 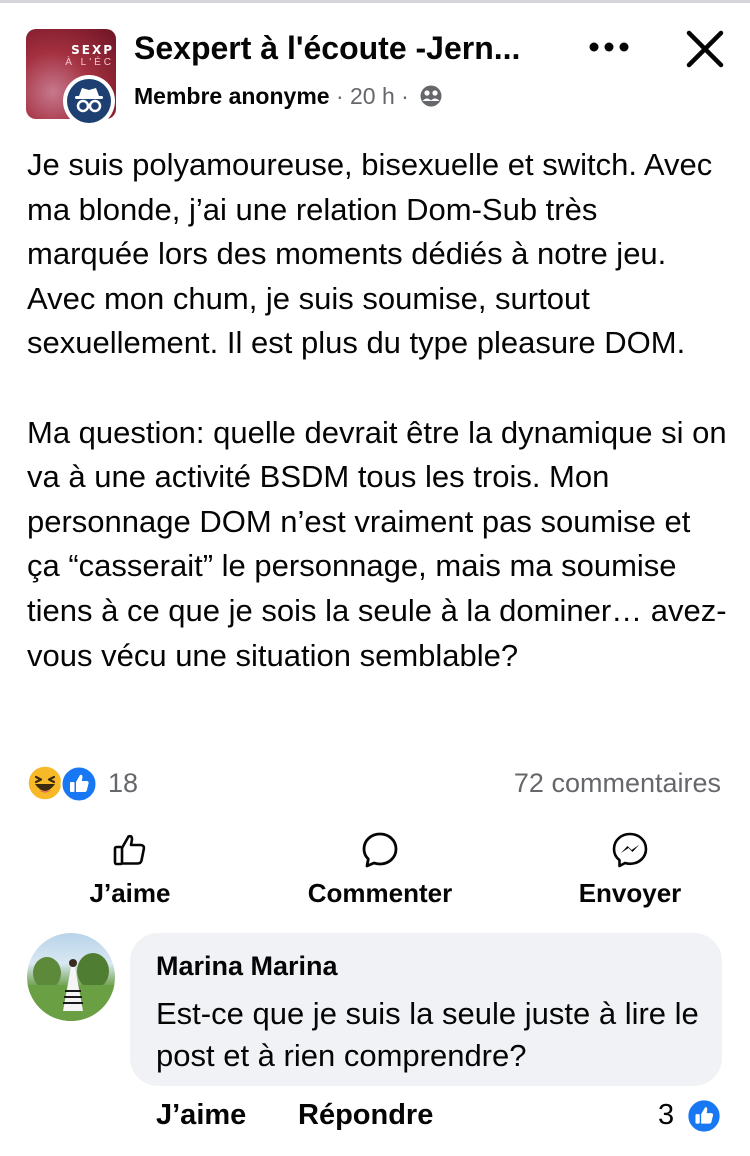 I want to click on messenger-icon, so click(x=630, y=850).